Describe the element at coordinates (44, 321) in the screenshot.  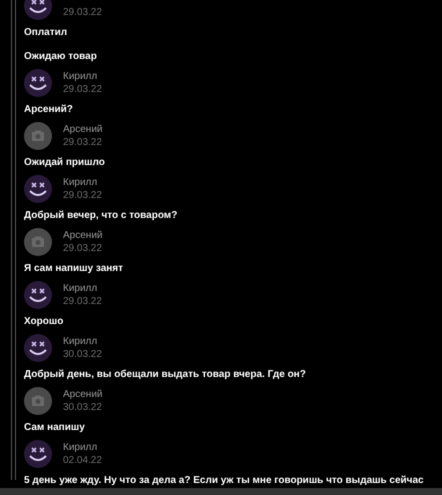
I see `message-text: Хорошо` at that location.